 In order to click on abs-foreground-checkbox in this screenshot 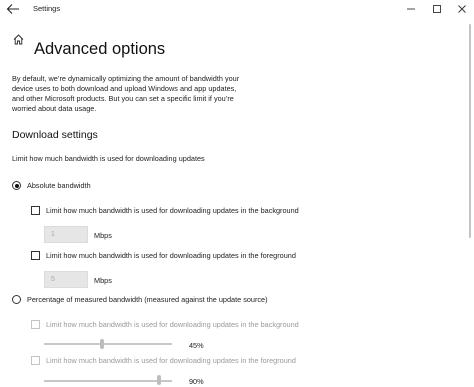, I will do `click(35, 255)`.